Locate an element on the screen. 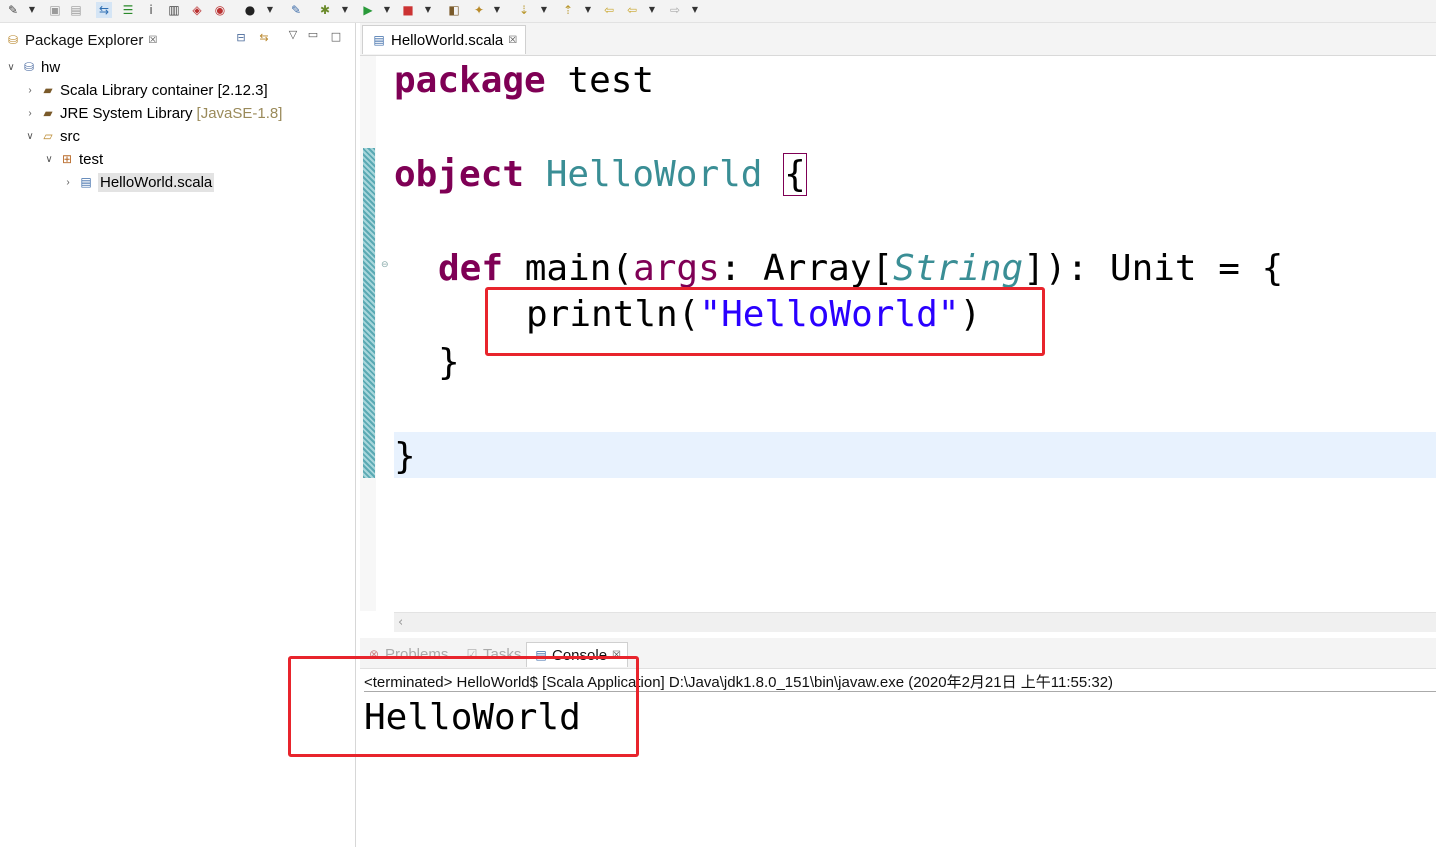 Image resolution: width=1436 pixels, height=847 pixels. back-icon: ⇦ is located at coordinates (632, 10).